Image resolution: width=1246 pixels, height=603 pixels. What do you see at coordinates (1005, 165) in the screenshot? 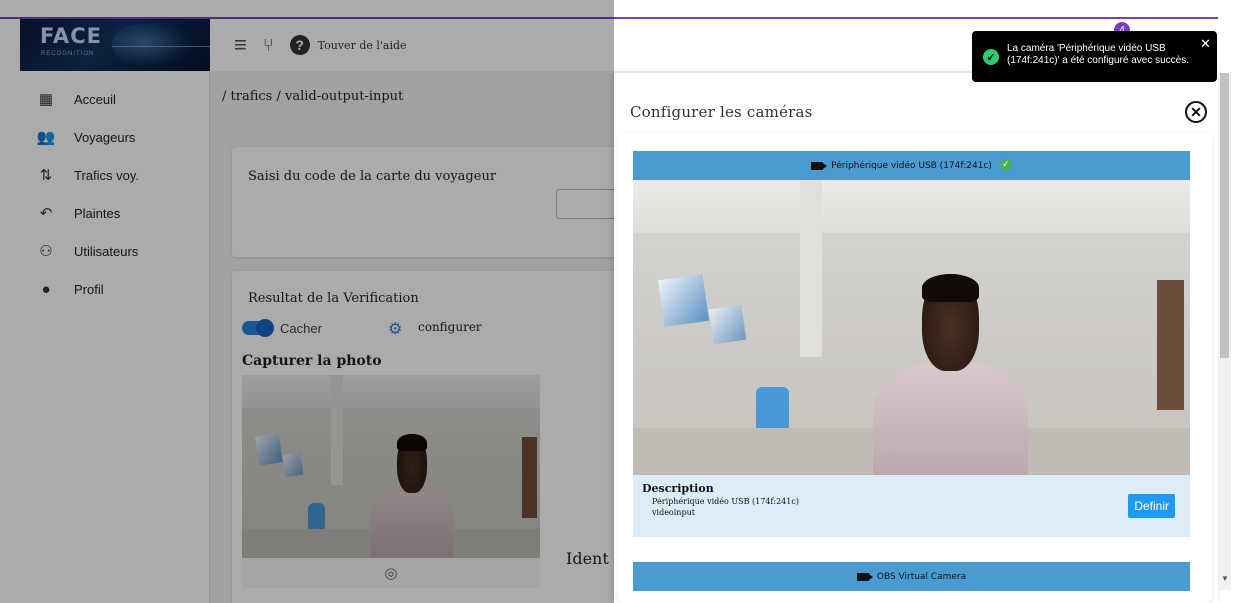
I see `verified-shield-icon: ✓` at bounding box center [1005, 165].